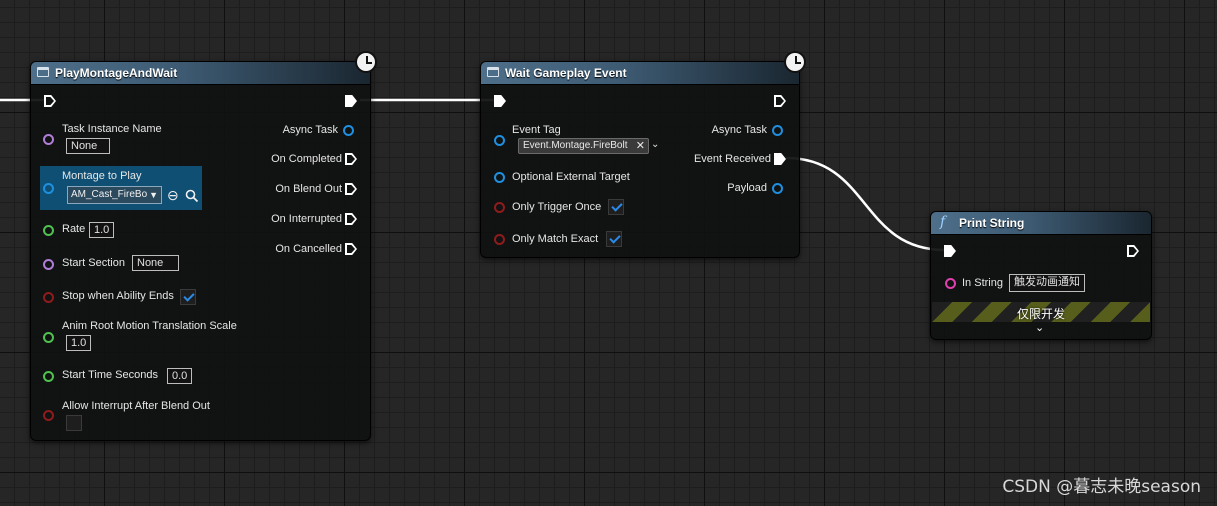  Describe the element at coordinates (149, 326) in the screenshot. I see `anim-root-motion-label: Anim Root Motion Translation Scale` at that location.